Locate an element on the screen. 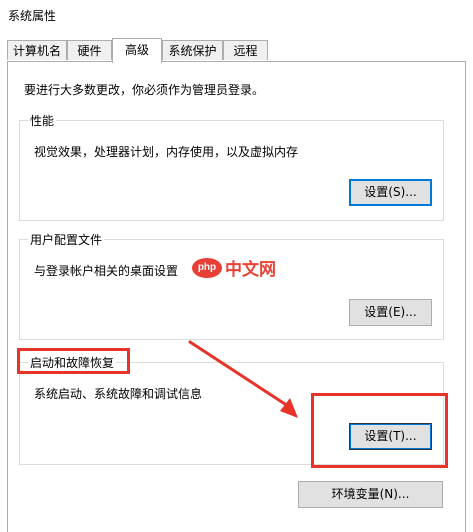 The image size is (473, 532). watermark-text: 中文网 is located at coordinates (250, 270).